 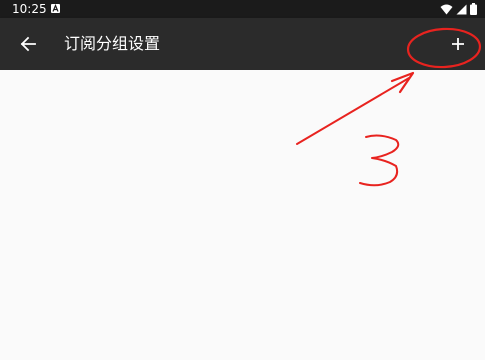 What do you see at coordinates (242, 44) in the screenshot?
I see `app-bar: 订阅分组设置` at bounding box center [242, 44].